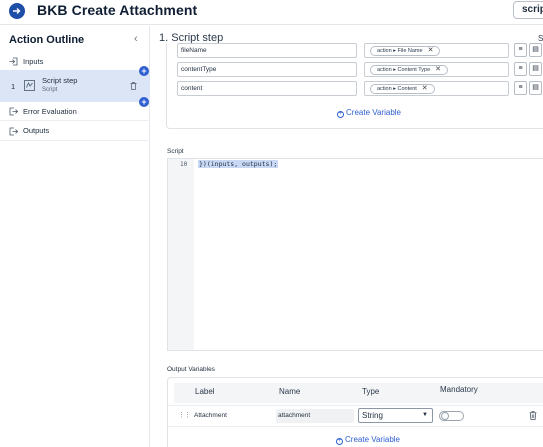 This screenshot has height=447, width=543. Describe the element at coordinates (60, 80) in the screenshot. I see `step-label: Script step` at that location.